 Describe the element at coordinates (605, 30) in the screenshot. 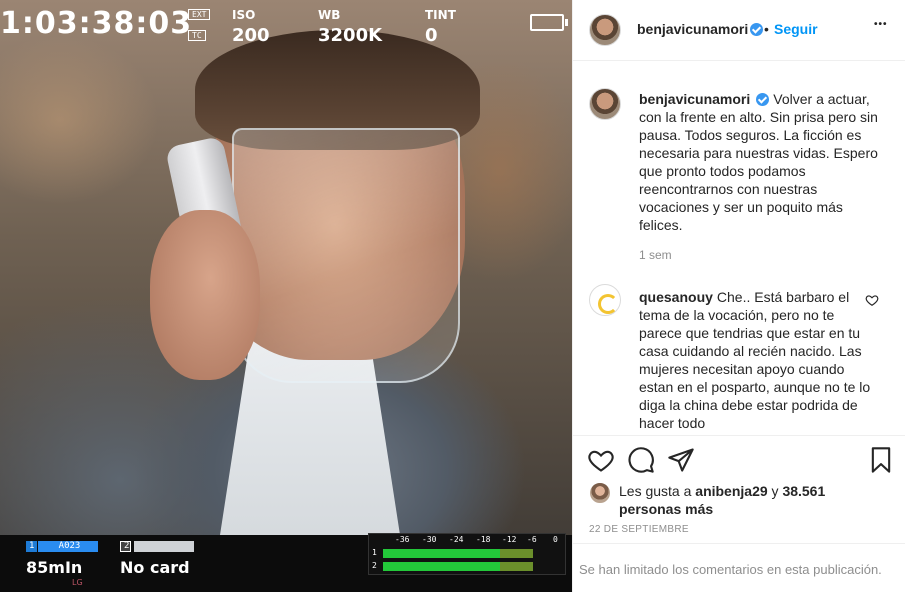

I see `author-avatar` at that location.